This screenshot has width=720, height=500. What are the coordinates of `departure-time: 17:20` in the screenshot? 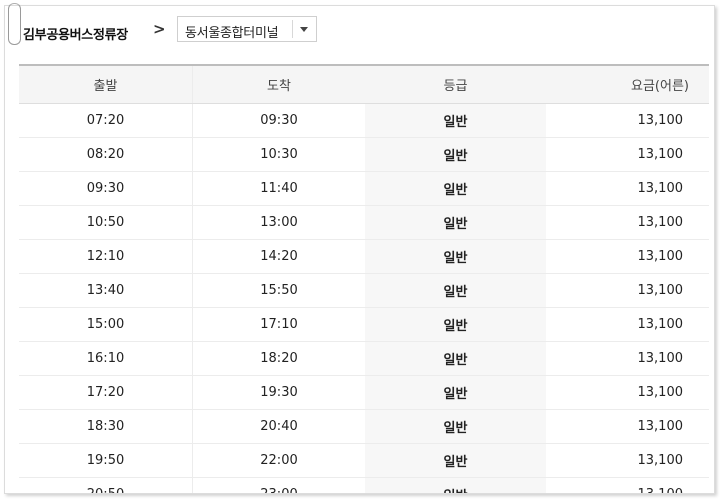 It's located at (106, 392).